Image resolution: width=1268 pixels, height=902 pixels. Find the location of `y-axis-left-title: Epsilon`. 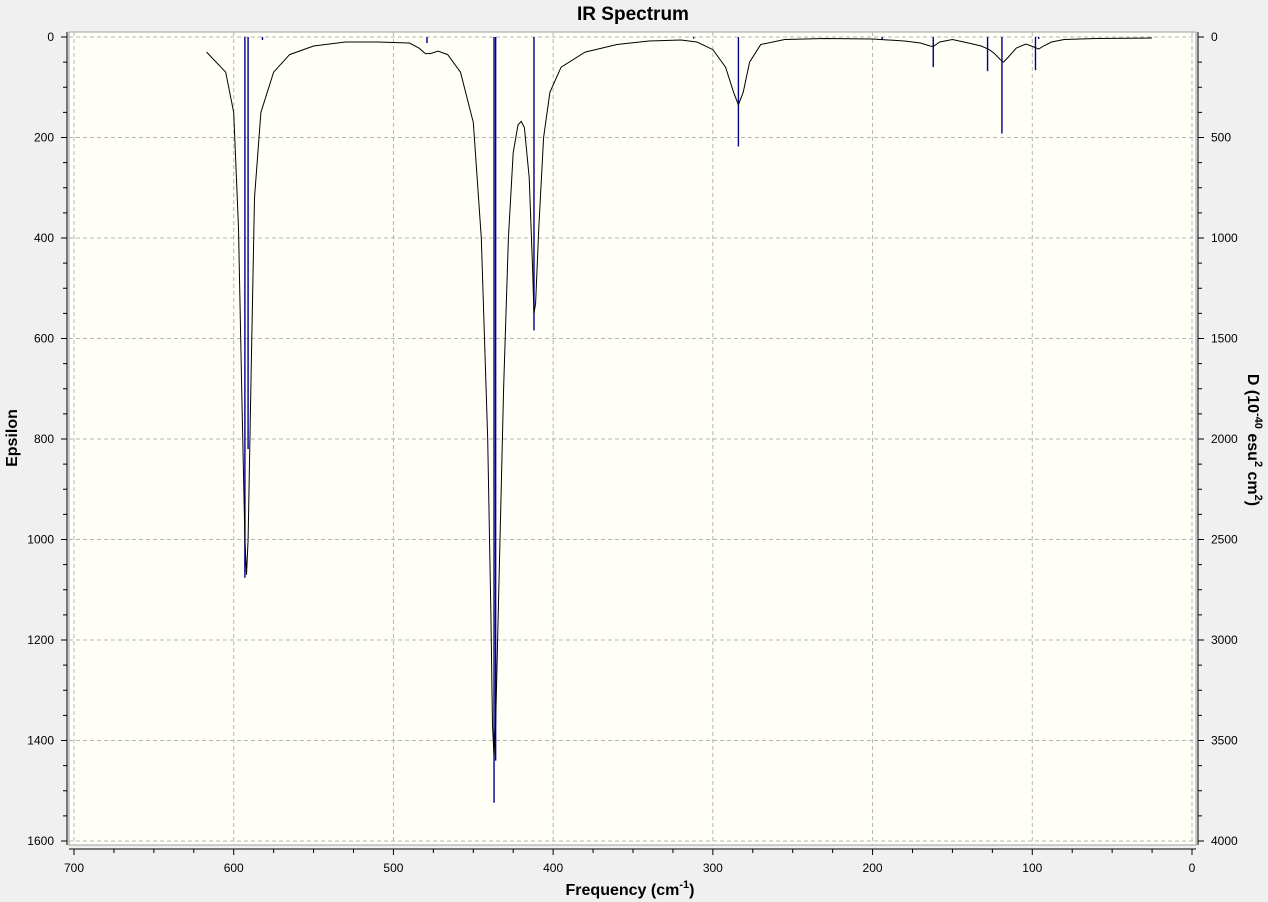

y-axis-left-title: Epsilon is located at coordinates (12, 438).